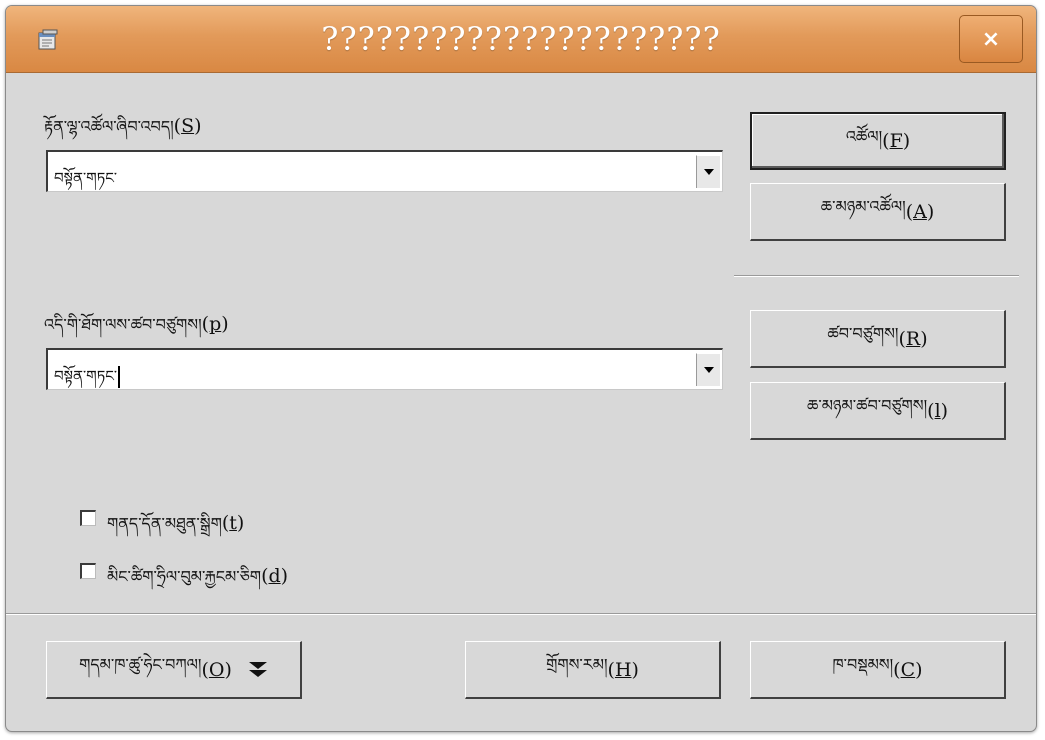 The image size is (1045, 740). What do you see at coordinates (119, 377) in the screenshot?
I see `text-cursor` at bounding box center [119, 377].